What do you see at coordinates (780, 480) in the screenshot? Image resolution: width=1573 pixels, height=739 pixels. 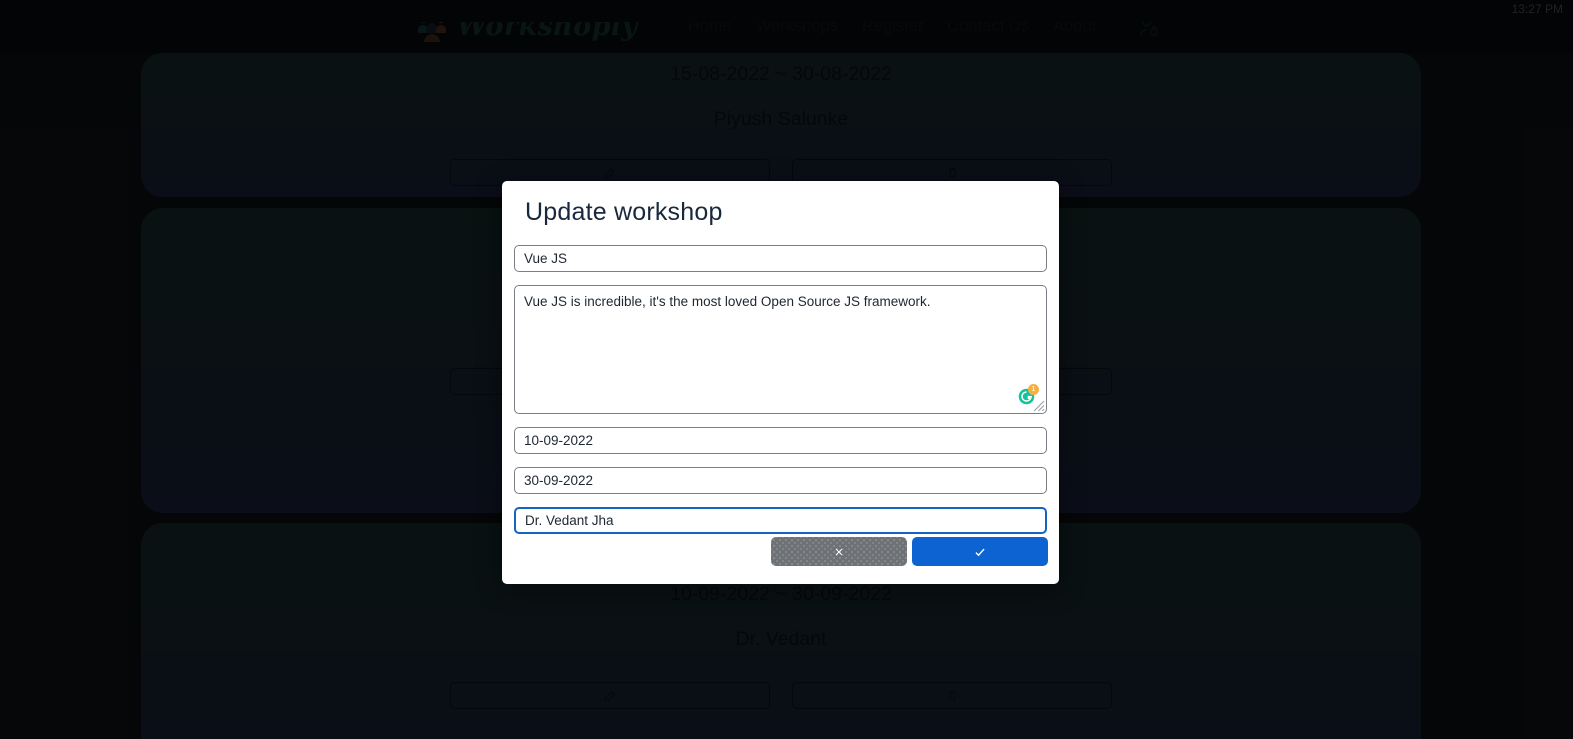 I see `end-date-input` at bounding box center [780, 480].